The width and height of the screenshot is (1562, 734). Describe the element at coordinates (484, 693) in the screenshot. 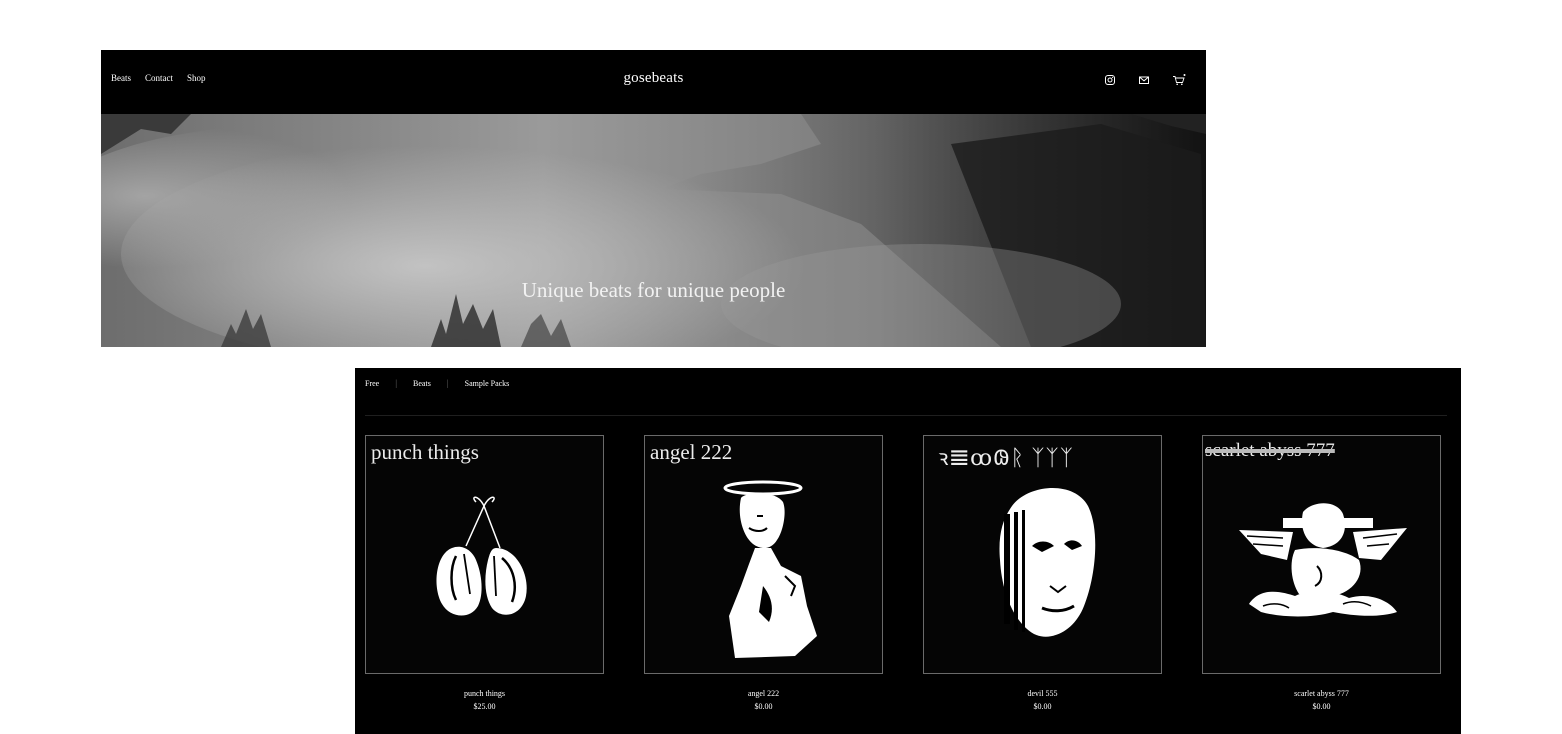

I see `product-name: punch things` at that location.